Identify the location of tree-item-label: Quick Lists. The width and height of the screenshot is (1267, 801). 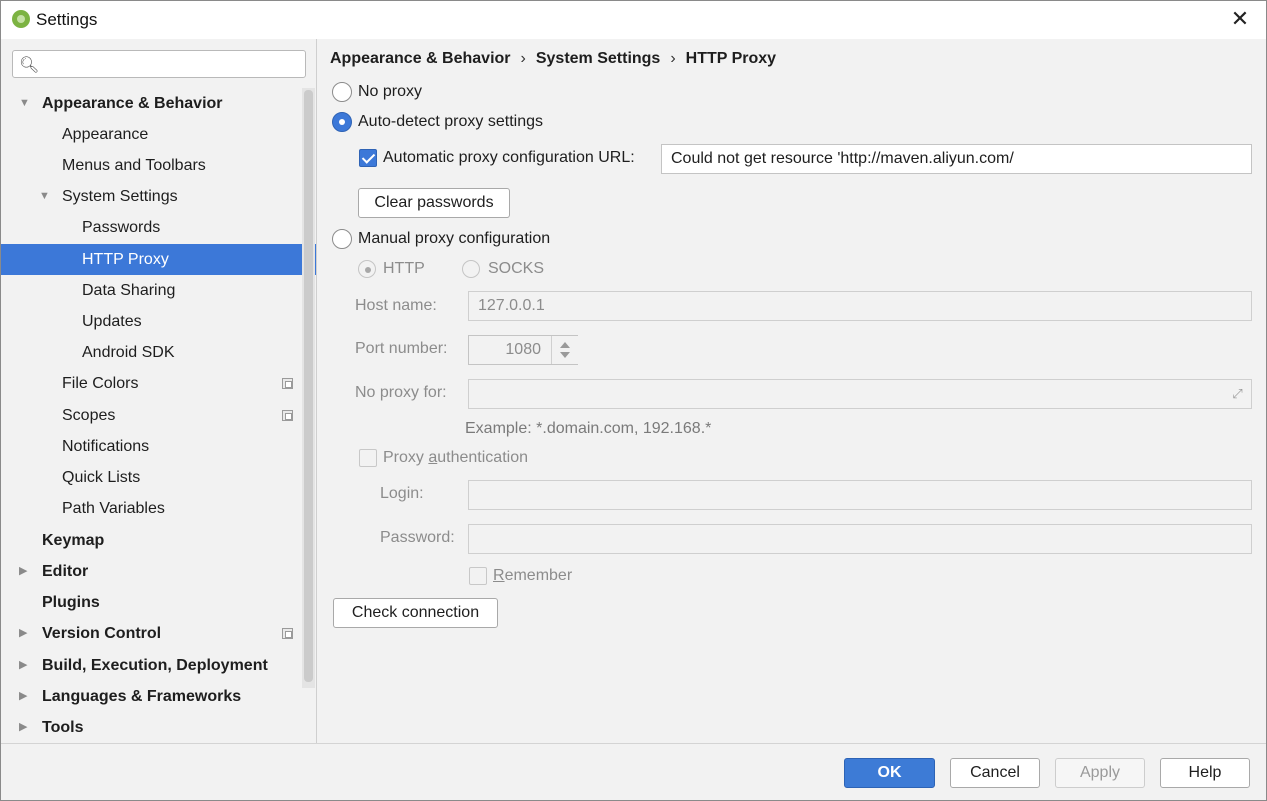
(101, 477).